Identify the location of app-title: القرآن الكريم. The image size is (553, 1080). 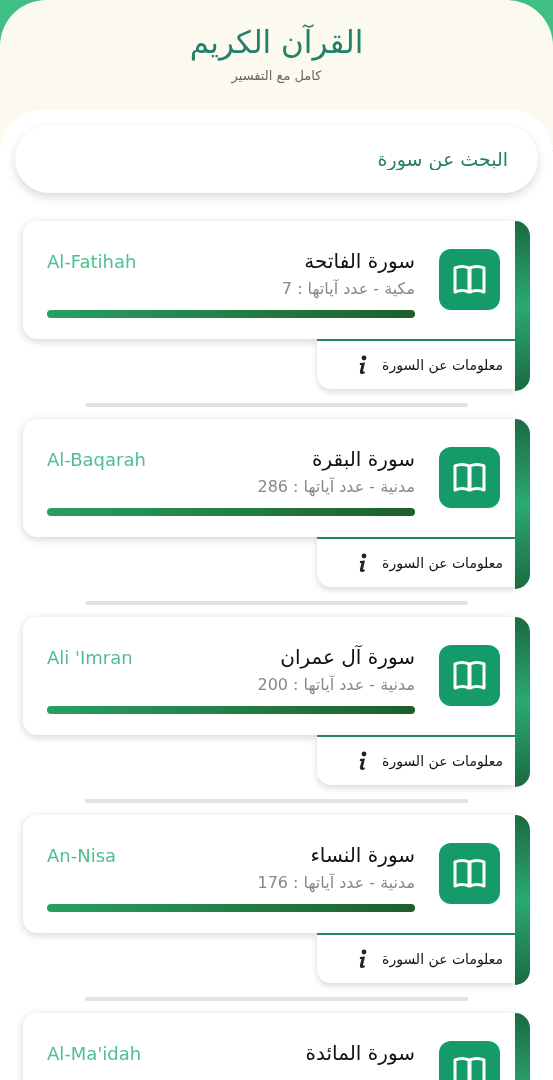
(276, 42).